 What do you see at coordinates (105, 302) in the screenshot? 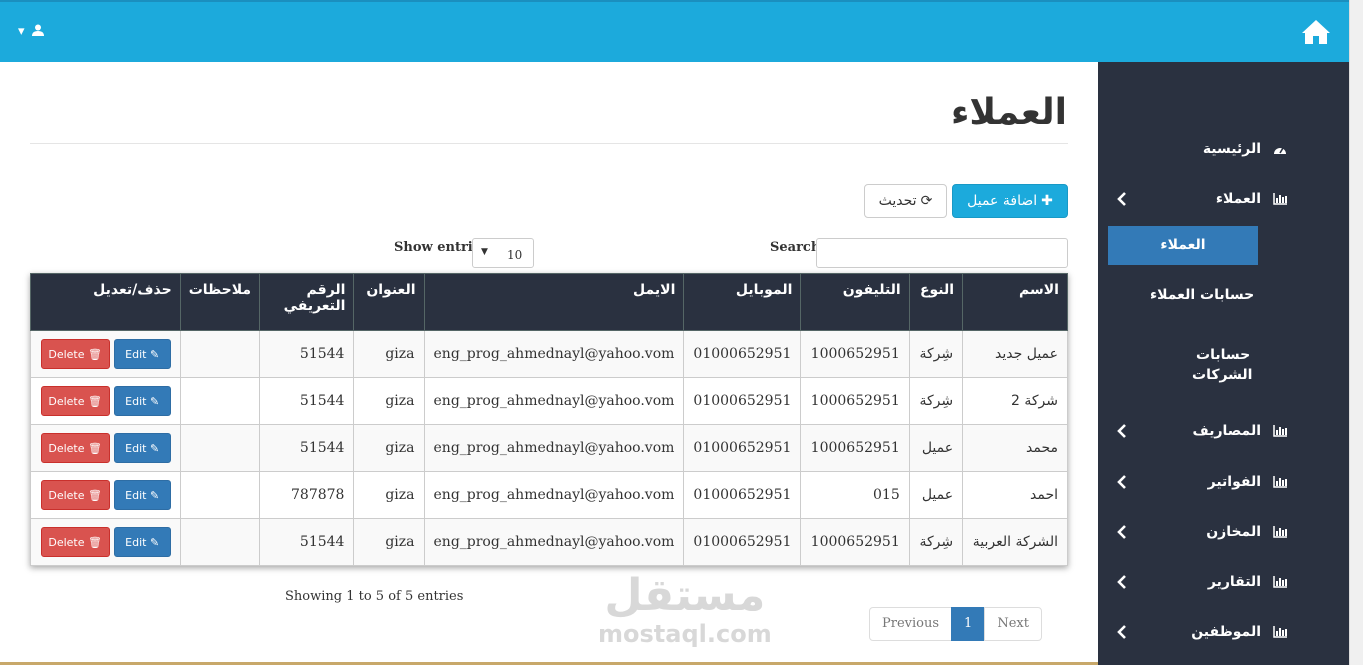
I see `column-header-actions: حذف/تعديل` at bounding box center [105, 302].